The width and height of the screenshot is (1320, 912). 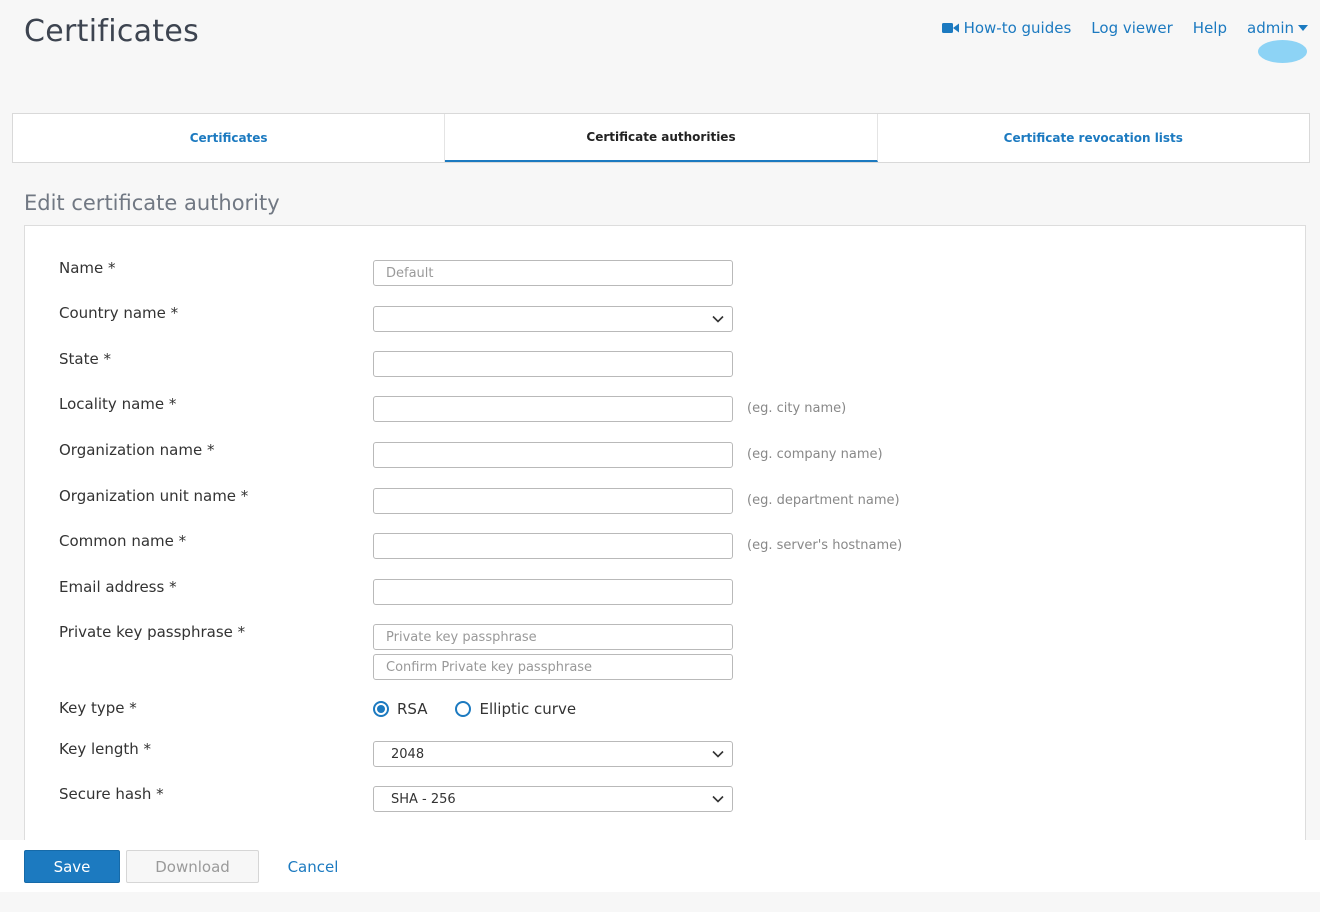 I want to click on howto-guides-link: How-to guides, so click(x=1006, y=28).